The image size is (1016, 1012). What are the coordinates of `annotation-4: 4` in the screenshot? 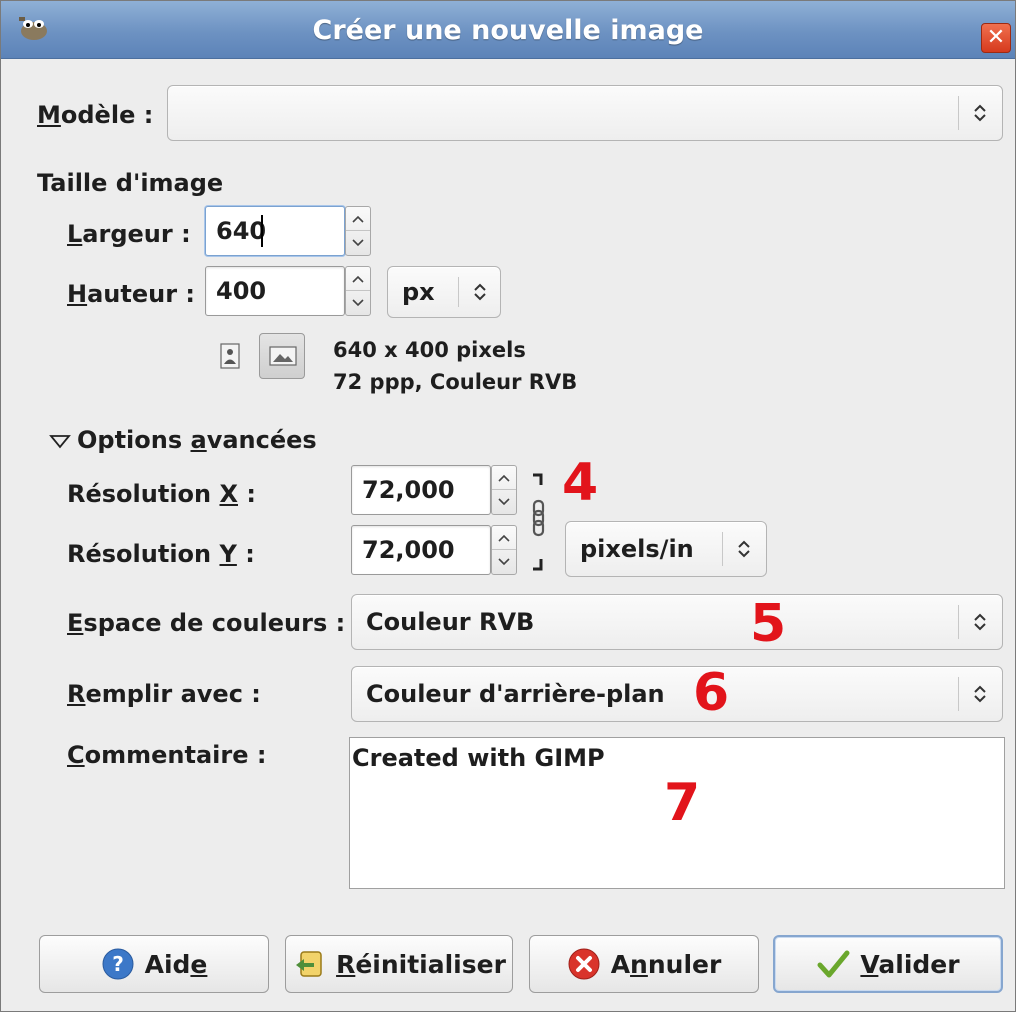 It's located at (580, 483).